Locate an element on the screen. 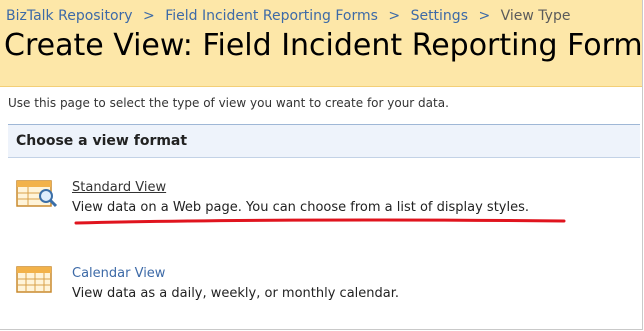 Image resolution: width=644 pixels, height=331 pixels. calendar-view-link: Calendar View is located at coordinates (118, 273).